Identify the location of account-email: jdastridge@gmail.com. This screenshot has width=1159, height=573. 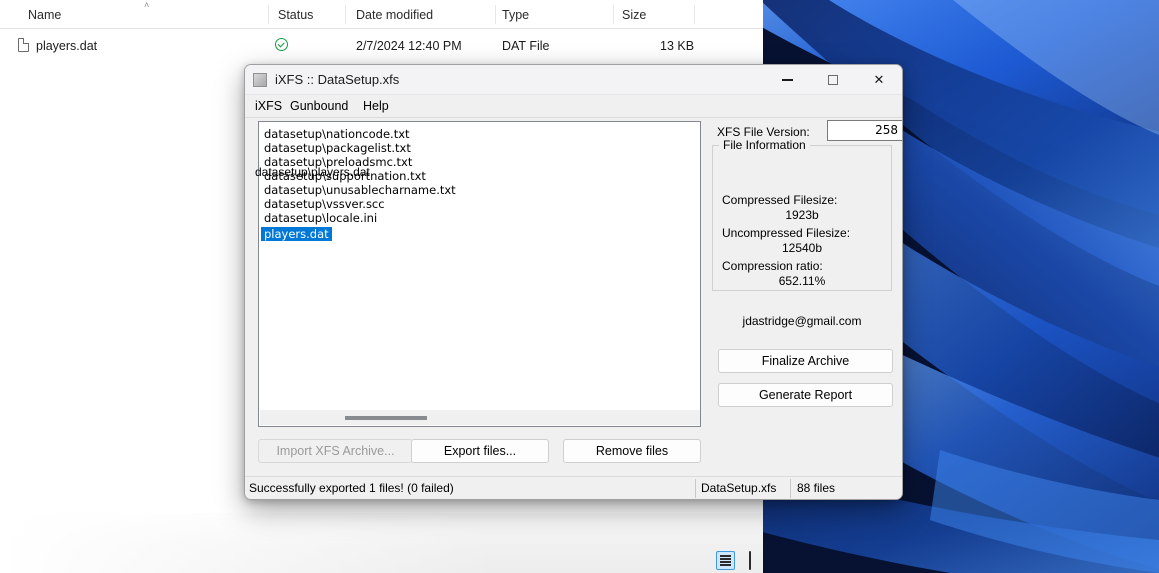
(802, 321).